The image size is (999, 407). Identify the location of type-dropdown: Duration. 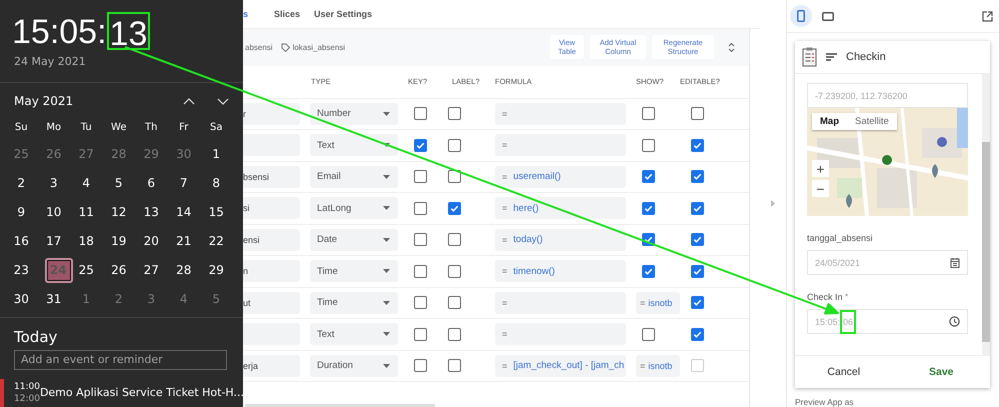
(354, 365).